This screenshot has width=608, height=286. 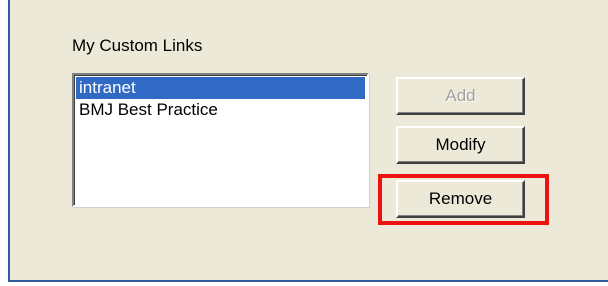 What do you see at coordinates (220, 110) in the screenshot?
I see `list-item-bmj-best-practice: BMJ Best Practice` at bounding box center [220, 110].